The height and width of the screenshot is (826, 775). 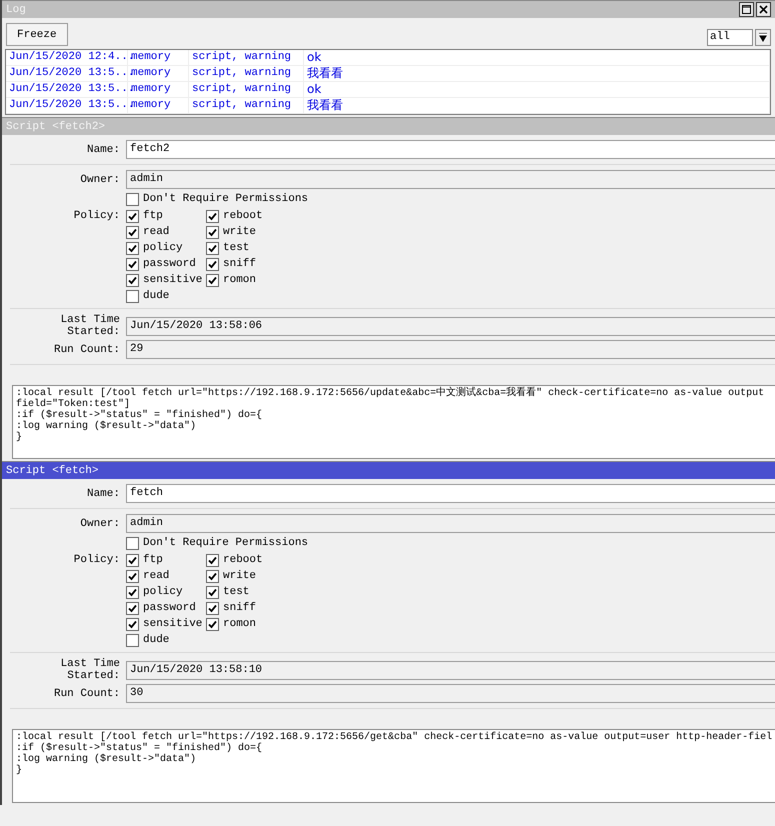 What do you see at coordinates (156, 232) in the screenshot?
I see `checkbox-label: read` at bounding box center [156, 232].